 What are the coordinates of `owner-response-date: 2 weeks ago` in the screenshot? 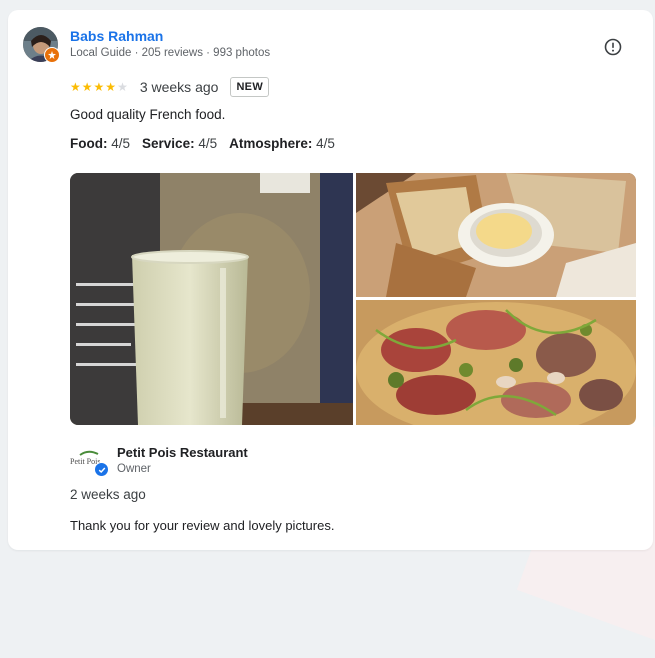 It's located at (108, 494).